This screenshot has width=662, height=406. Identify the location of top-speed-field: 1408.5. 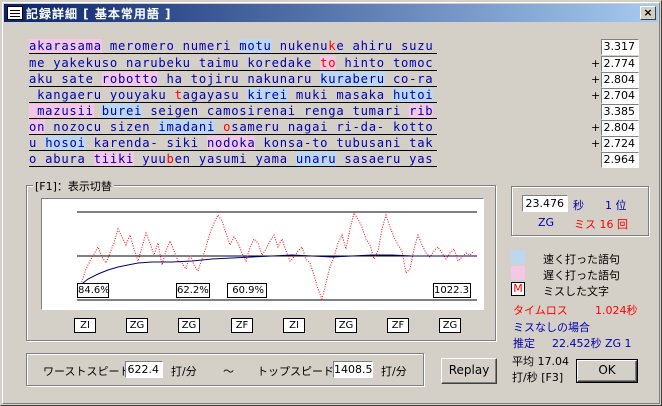
(353, 369).